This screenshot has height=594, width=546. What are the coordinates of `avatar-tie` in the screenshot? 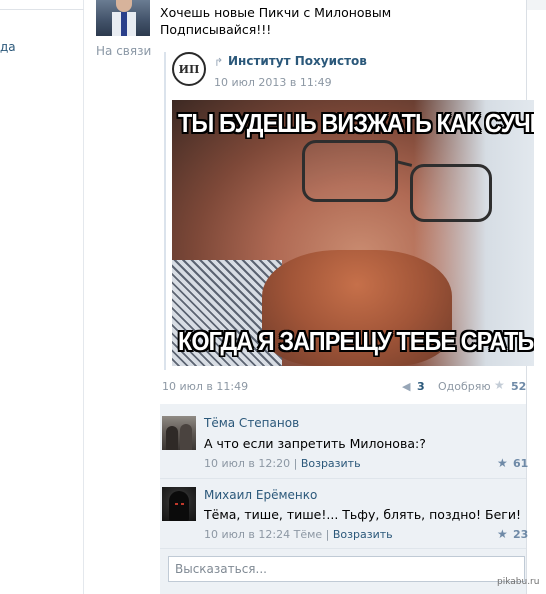 It's located at (124, 24).